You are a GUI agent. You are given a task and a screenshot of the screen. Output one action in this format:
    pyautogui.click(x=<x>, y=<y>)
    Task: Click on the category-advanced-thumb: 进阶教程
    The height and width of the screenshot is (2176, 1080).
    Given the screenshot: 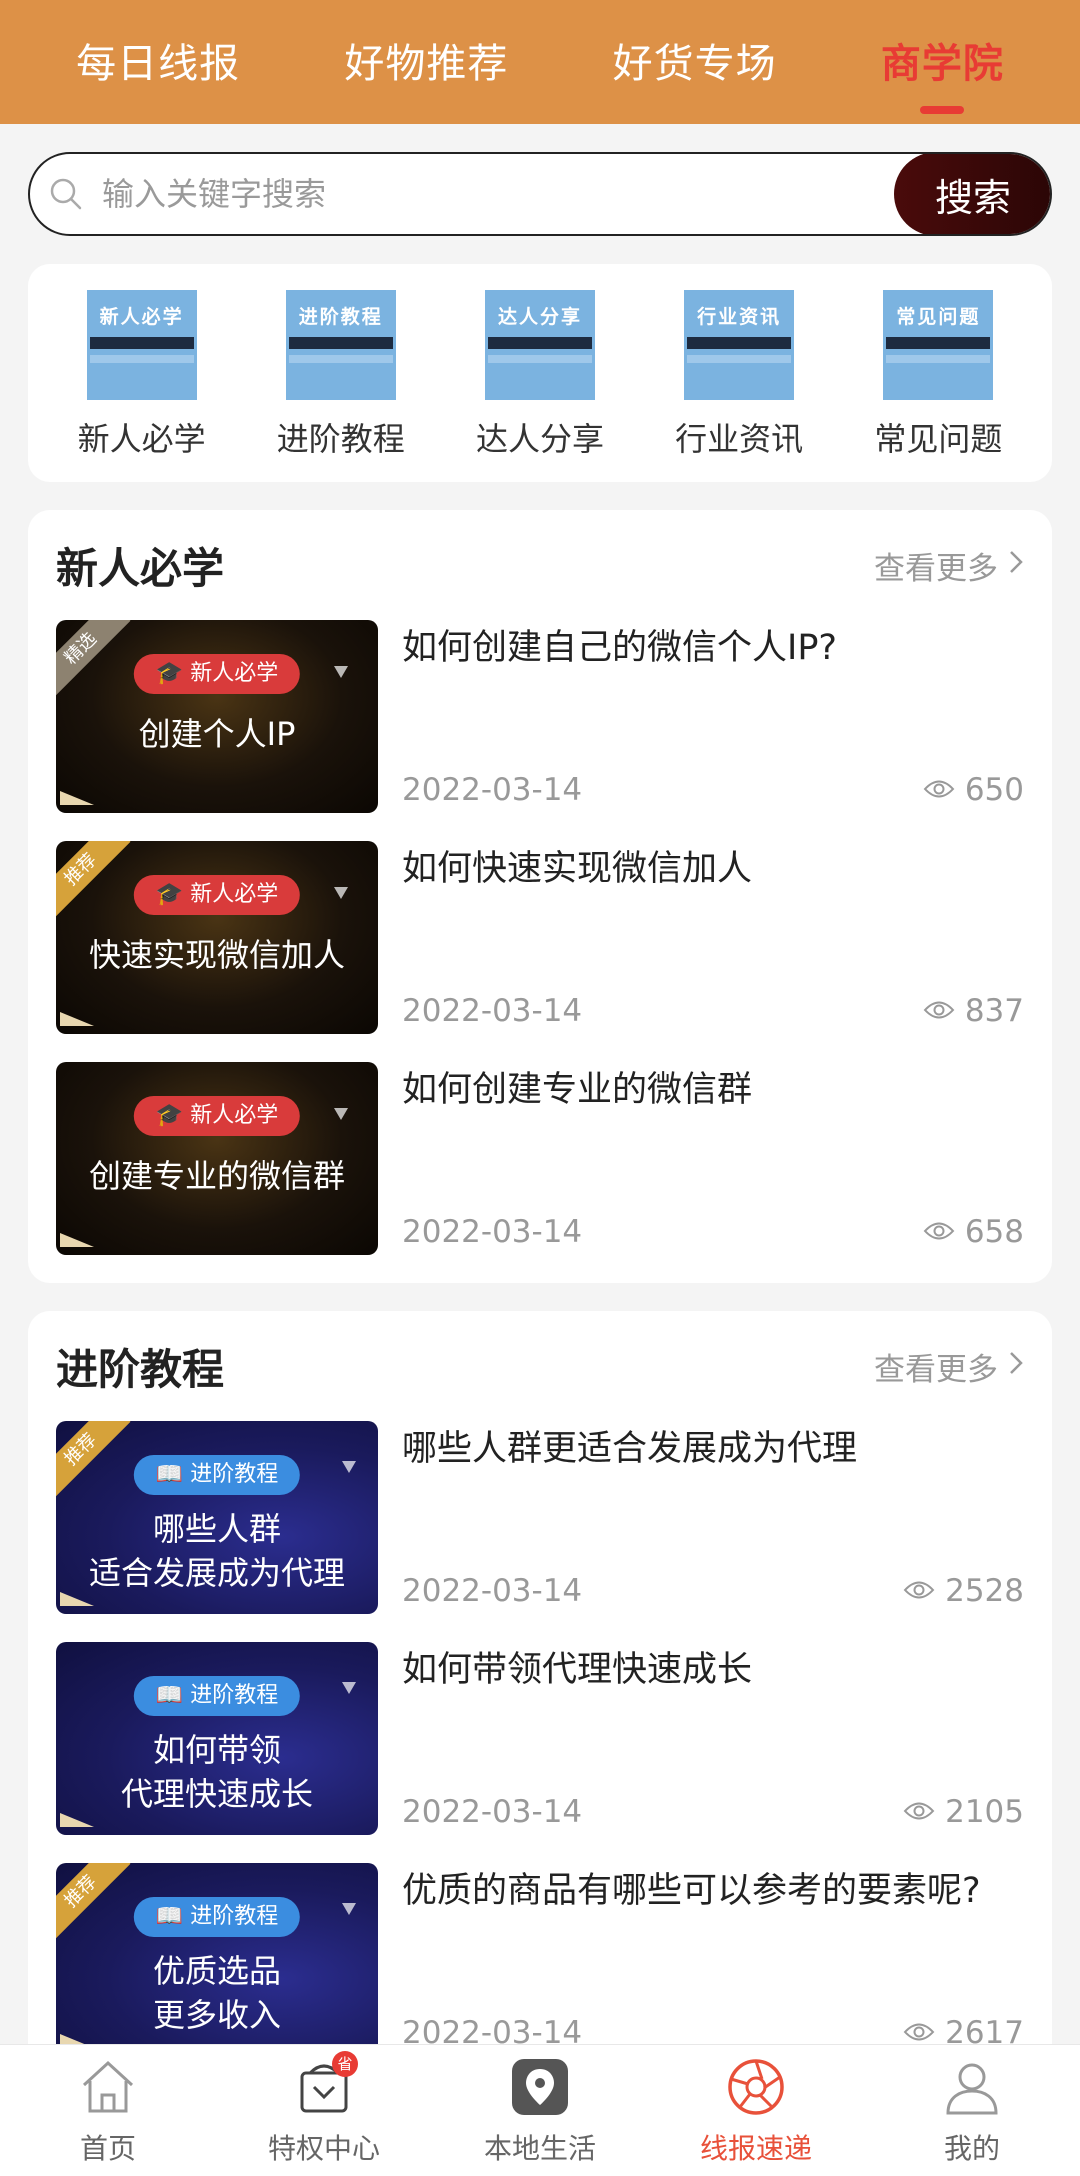 What is the action you would take?
    pyautogui.click(x=340, y=345)
    